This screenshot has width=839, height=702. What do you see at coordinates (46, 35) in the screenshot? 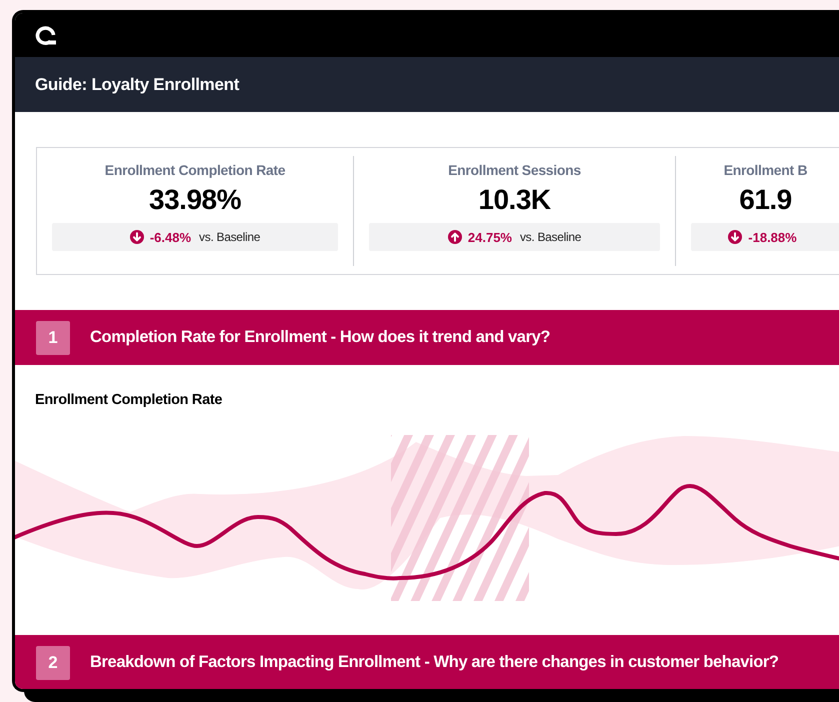
I see `ring-logo-icon` at bounding box center [46, 35].